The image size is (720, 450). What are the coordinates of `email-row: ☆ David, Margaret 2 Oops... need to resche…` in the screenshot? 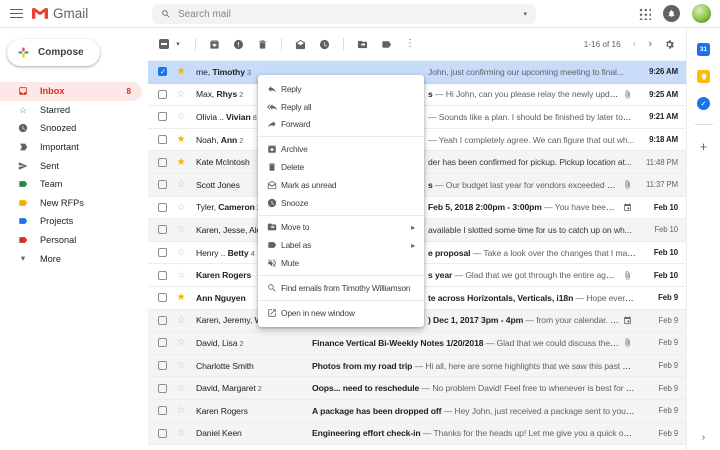 It's located at (417, 388).